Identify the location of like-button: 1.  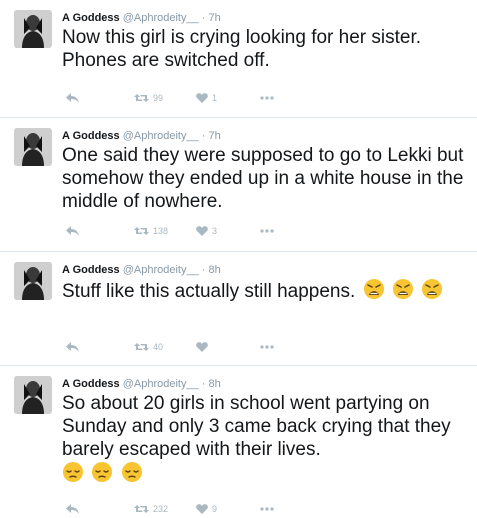
(206, 98).